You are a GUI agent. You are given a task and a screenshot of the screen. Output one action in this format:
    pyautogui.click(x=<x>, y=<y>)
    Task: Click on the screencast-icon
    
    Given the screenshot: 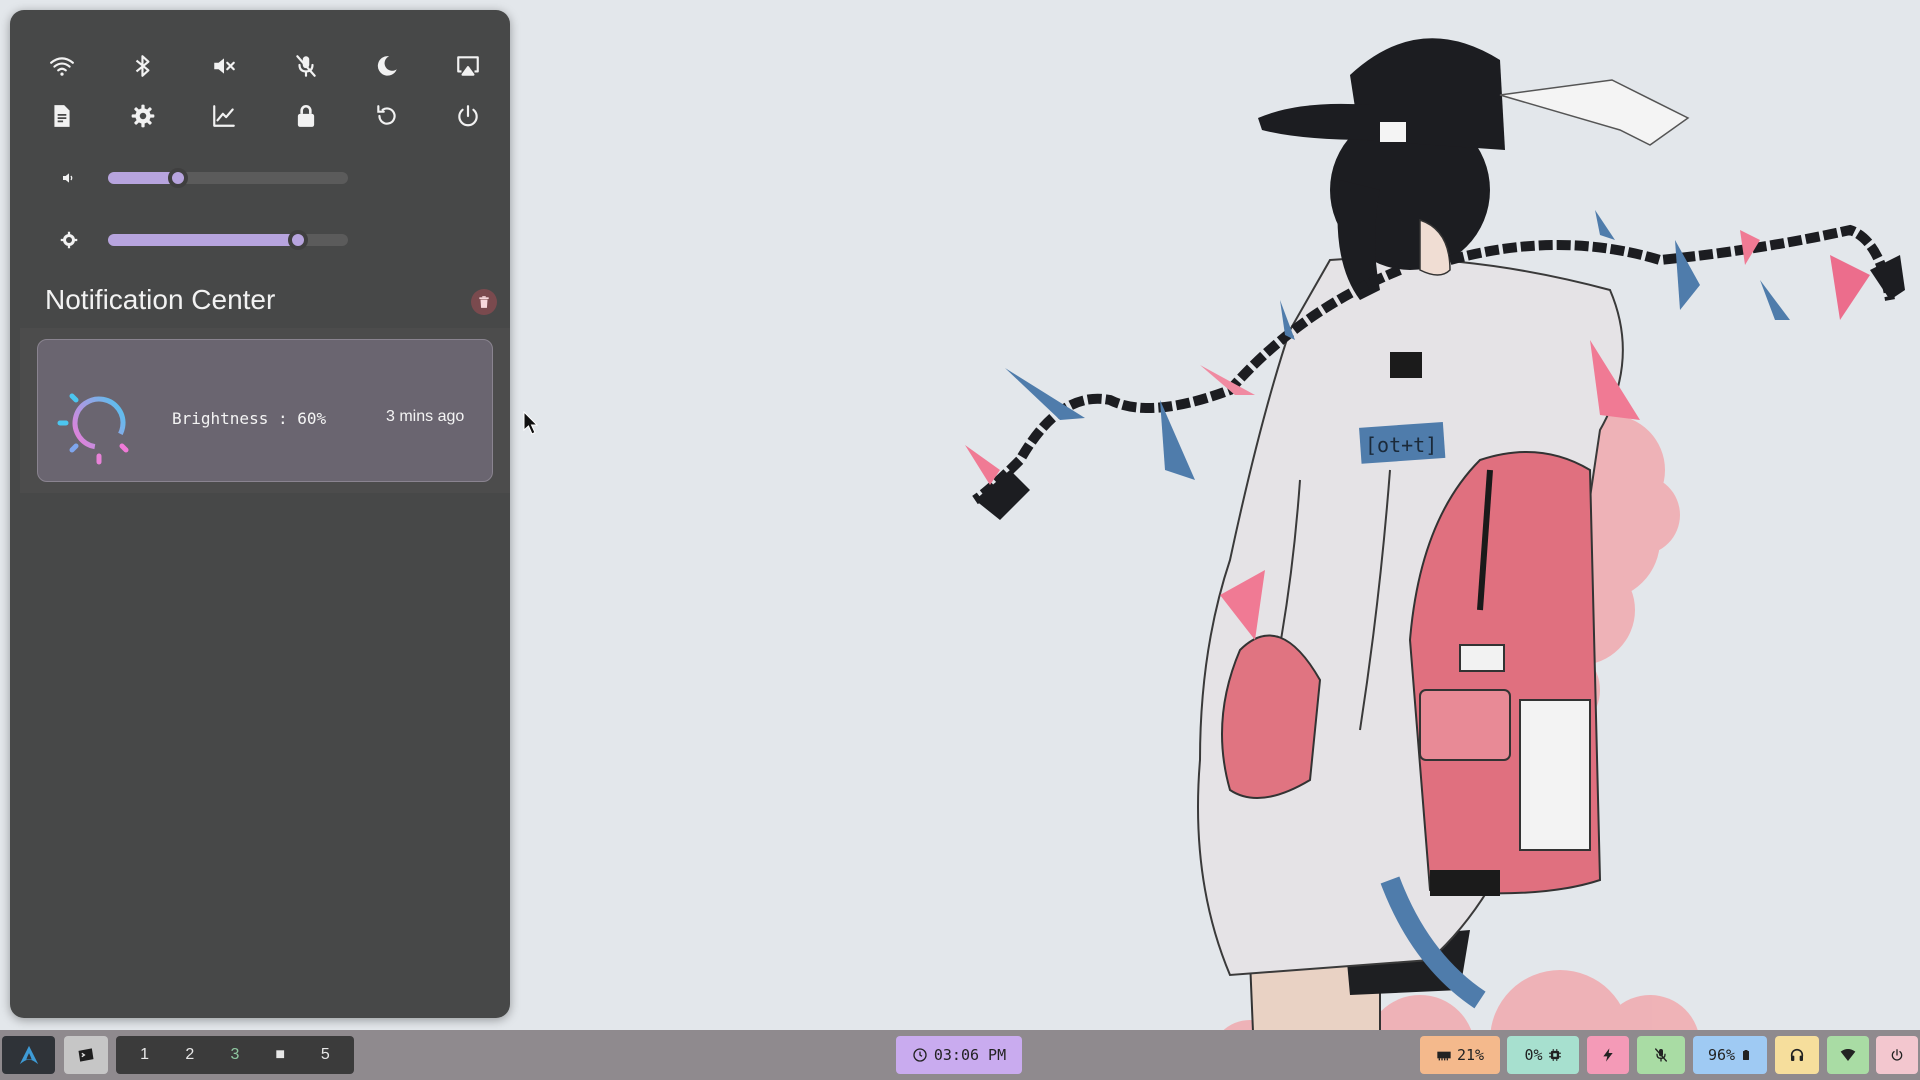 What is the action you would take?
    pyautogui.click(x=468, y=66)
    